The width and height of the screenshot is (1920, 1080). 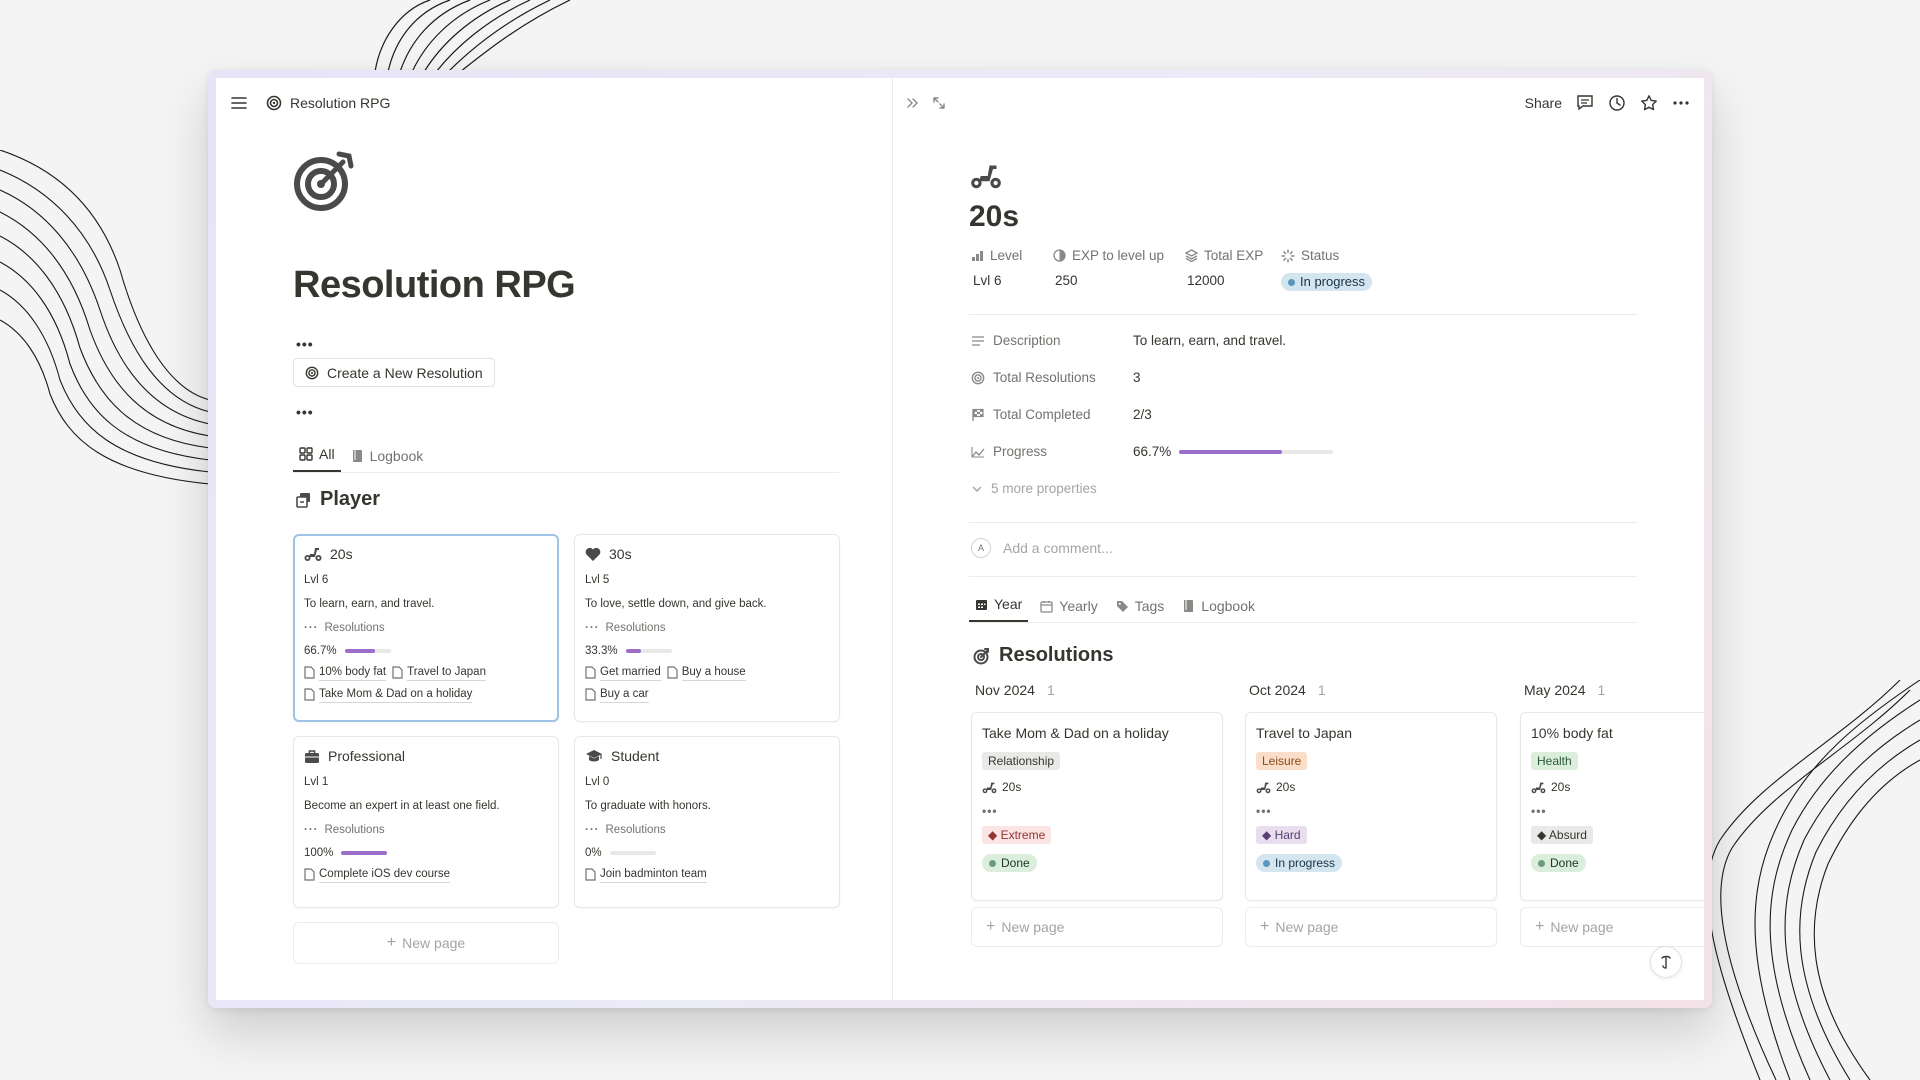 I want to click on relation-link: Buy a house, so click(x=706, y=672).